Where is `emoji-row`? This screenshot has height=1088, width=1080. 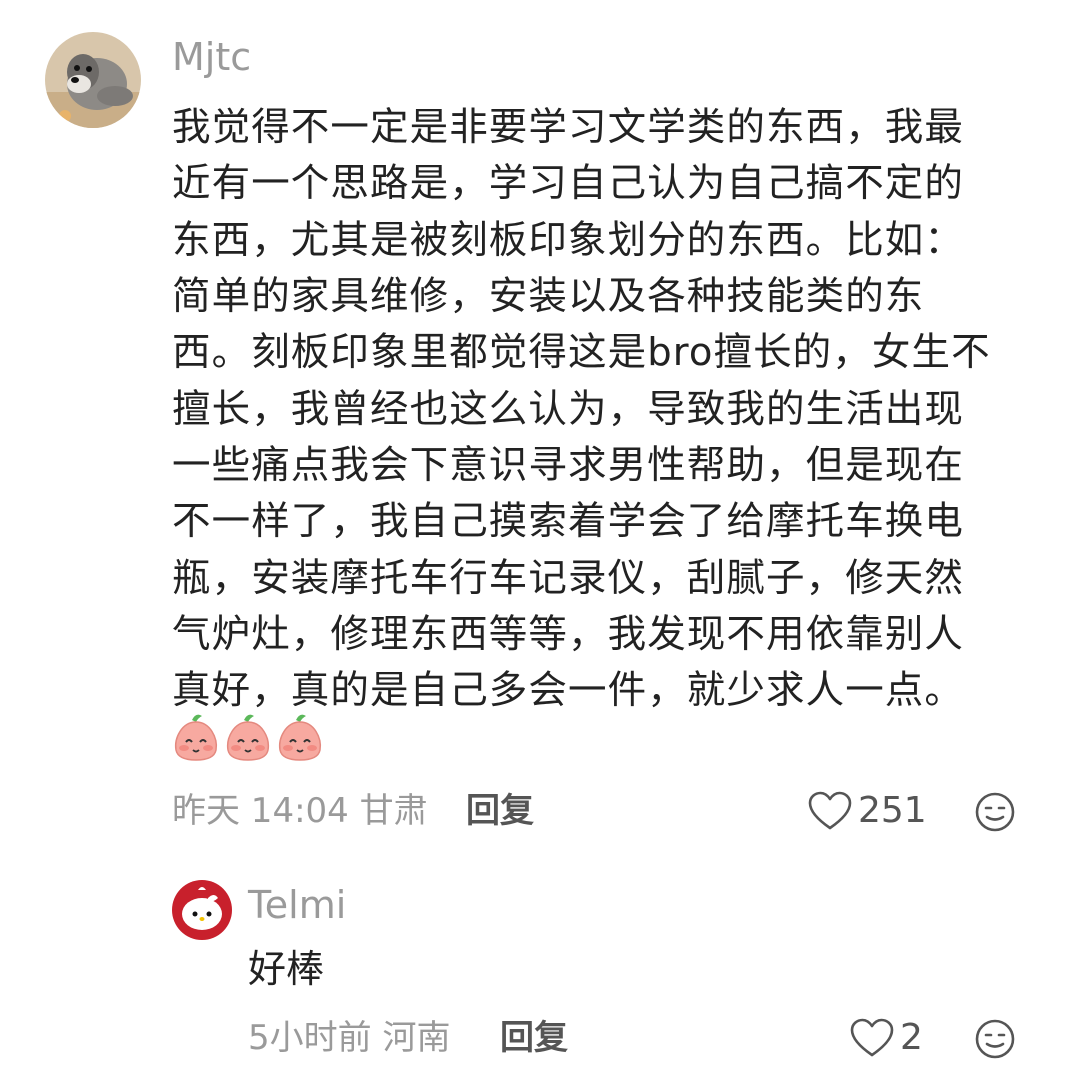
emoji-row is located at coordinates (248, 737).